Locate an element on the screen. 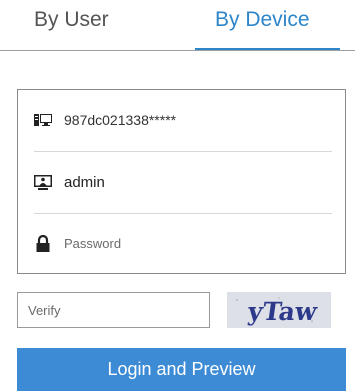  password-row is located at coordinates (182, 243).